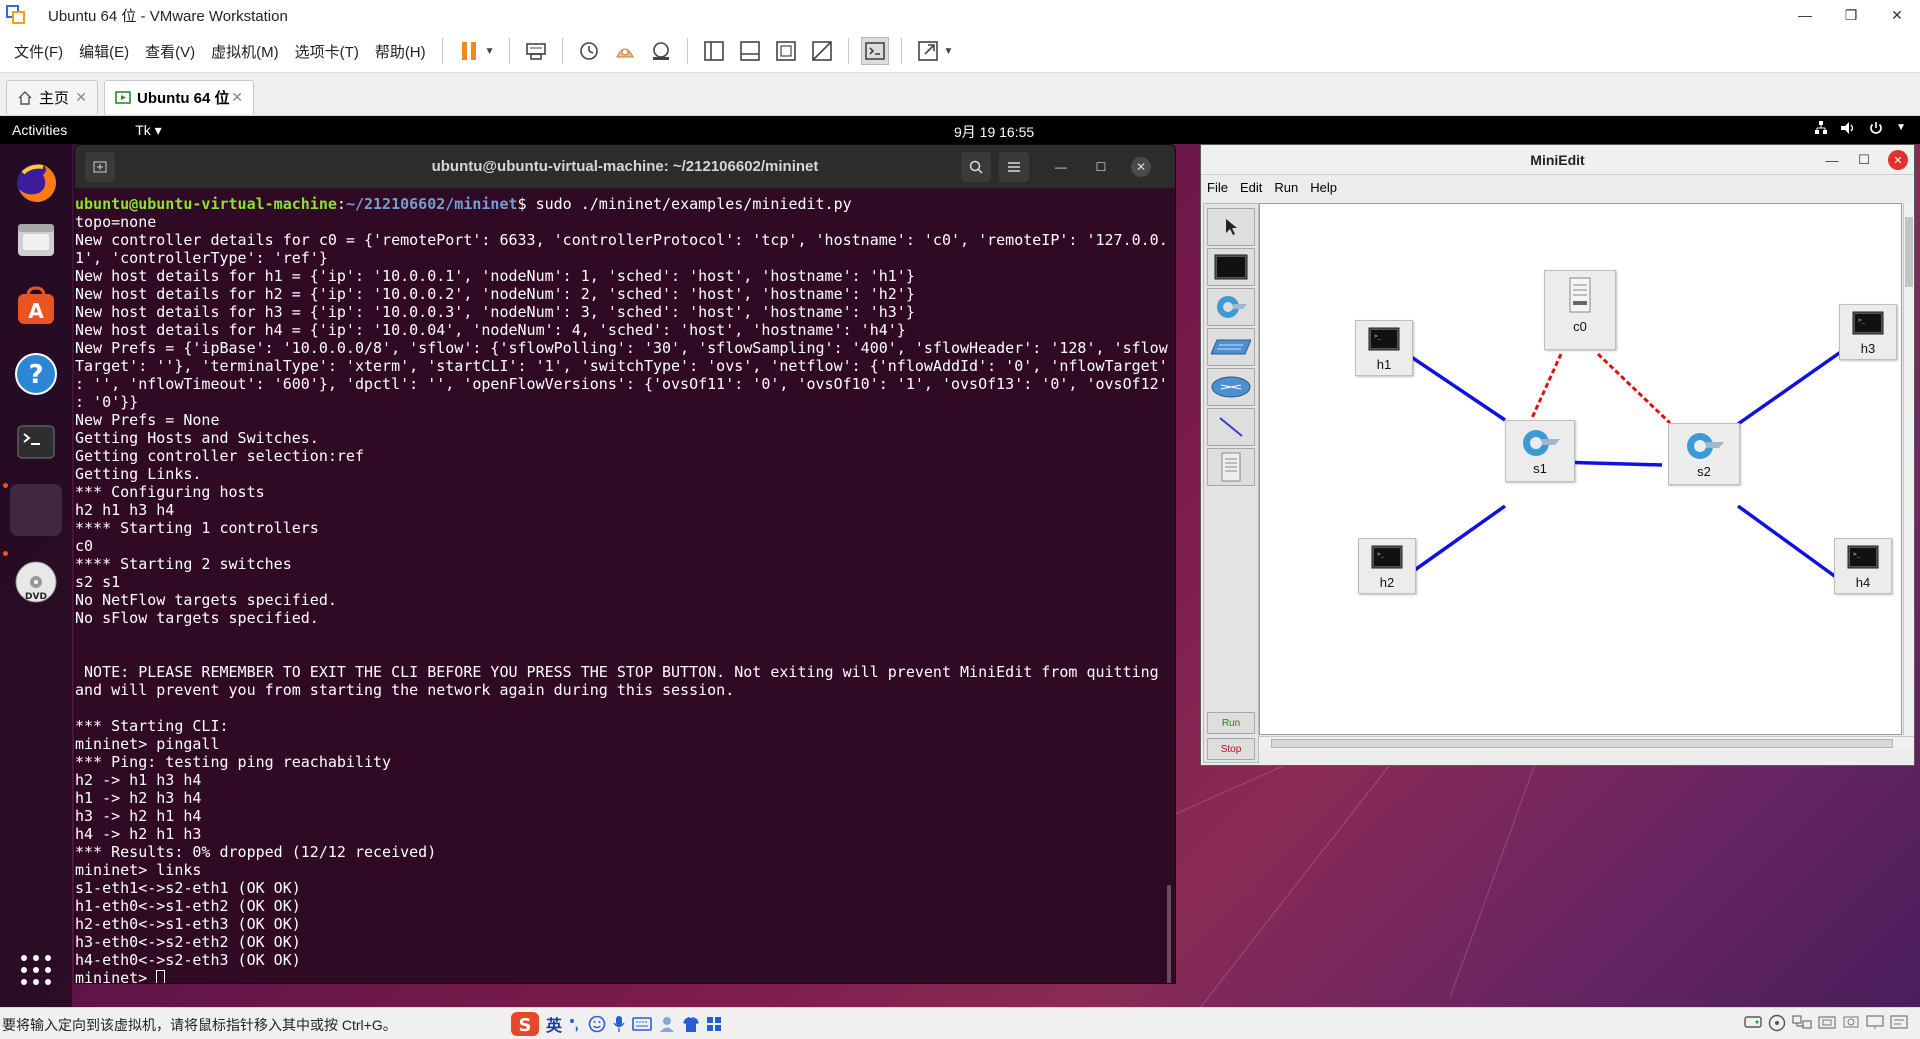 The image size is (1920, 1039). I want to click on close-button: ✕, so click(1897, 15).